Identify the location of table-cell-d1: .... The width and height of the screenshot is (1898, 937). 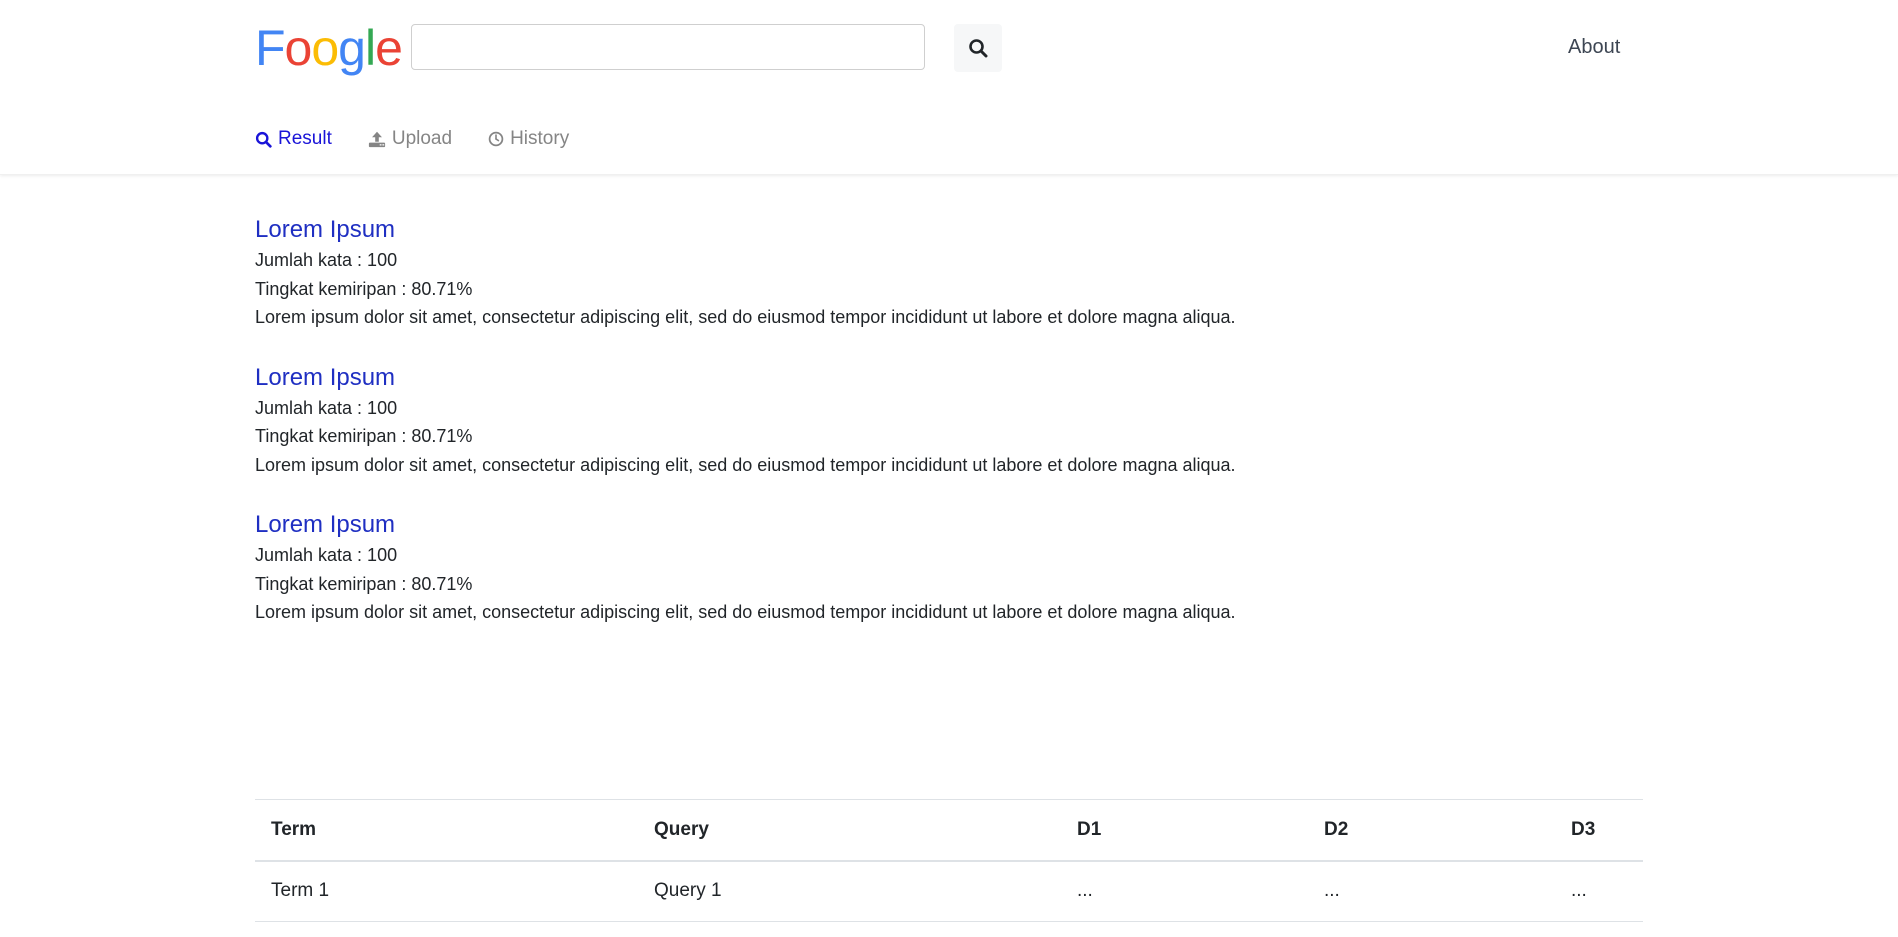
(1085, 891).